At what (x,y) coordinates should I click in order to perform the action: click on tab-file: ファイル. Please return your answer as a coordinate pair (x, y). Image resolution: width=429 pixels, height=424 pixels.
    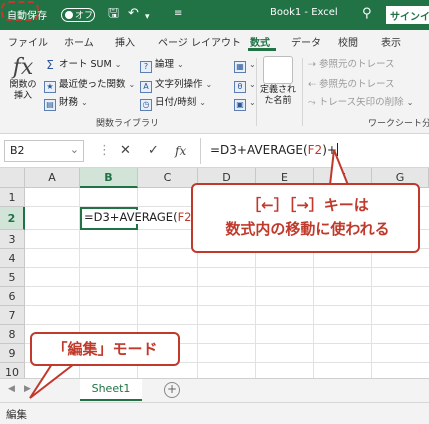
    Looking at the image, I should click on (28, 41).